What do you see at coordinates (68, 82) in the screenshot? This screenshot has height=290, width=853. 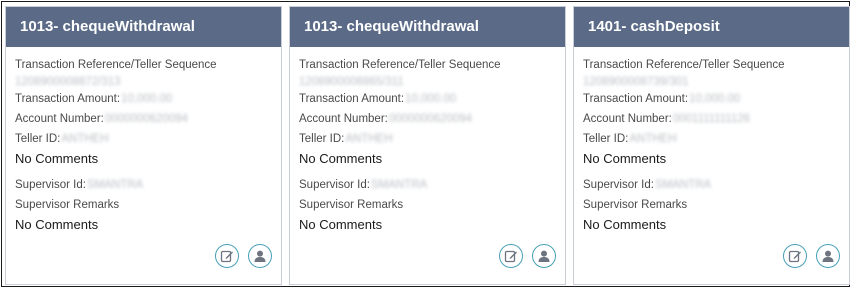 I see `reference-value: 1208900008872/313` at bounding box center [68, 82].